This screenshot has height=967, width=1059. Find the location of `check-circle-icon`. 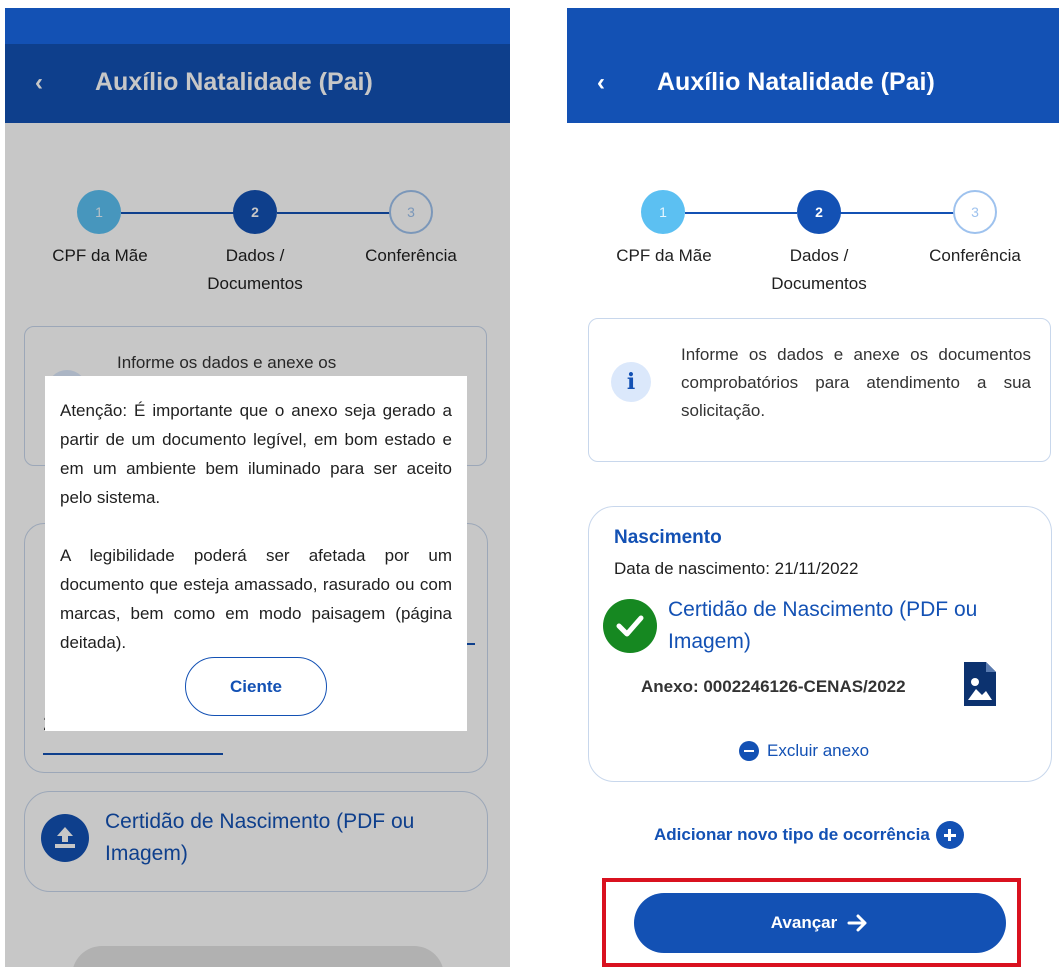

check-circle-icon is located at coordinates (630, 626).